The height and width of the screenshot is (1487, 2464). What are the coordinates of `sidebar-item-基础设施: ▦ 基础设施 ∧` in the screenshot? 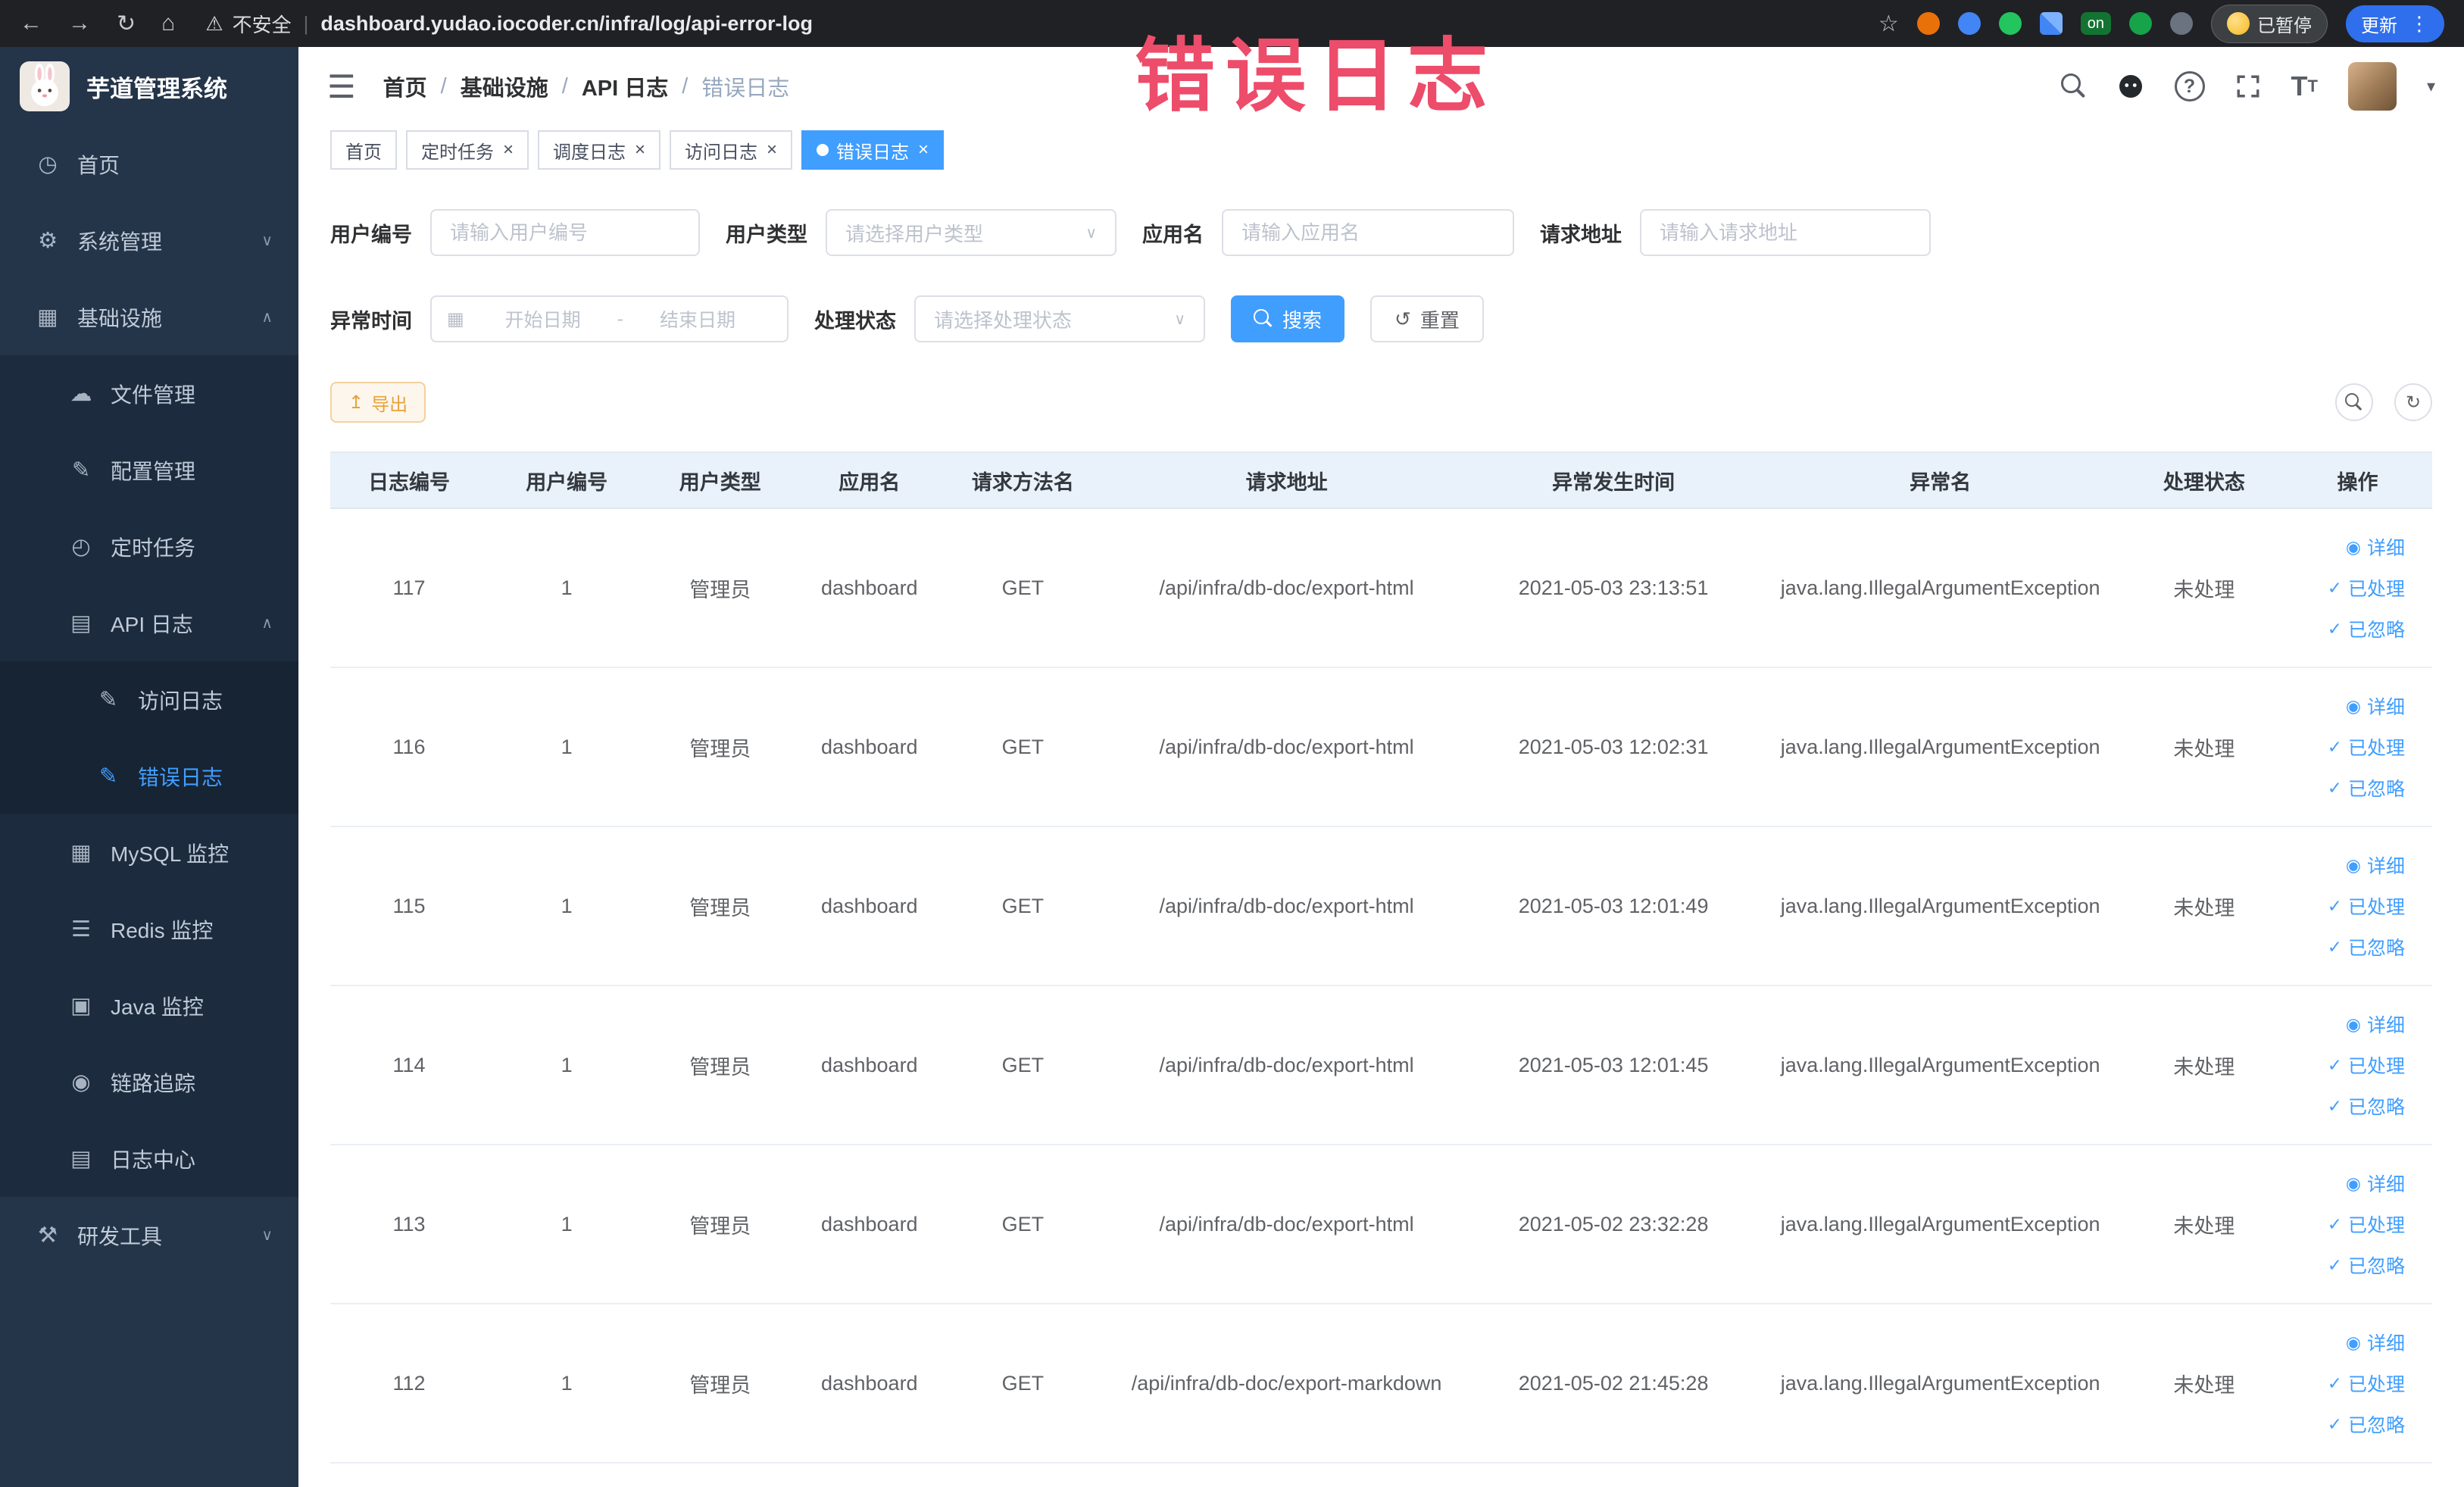 It's located at (149, 317).